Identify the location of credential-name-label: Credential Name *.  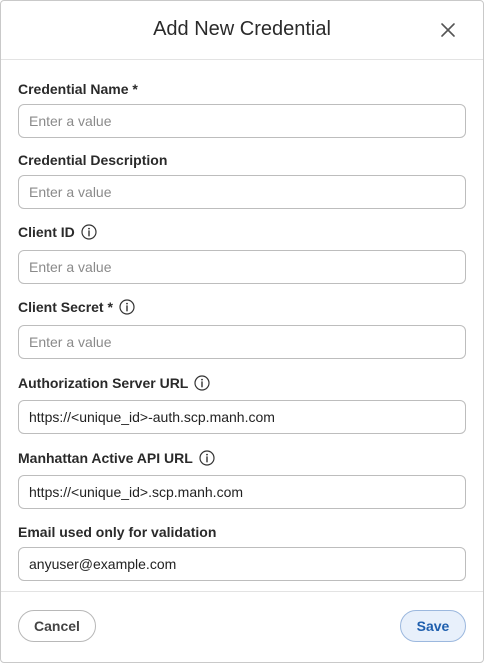
(242, 89).